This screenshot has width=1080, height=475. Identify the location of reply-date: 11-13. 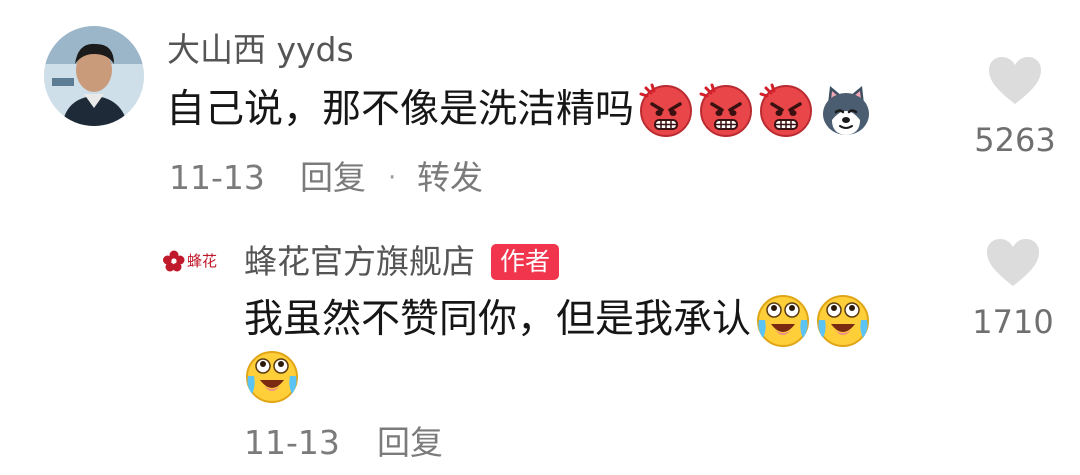
(292, 442).